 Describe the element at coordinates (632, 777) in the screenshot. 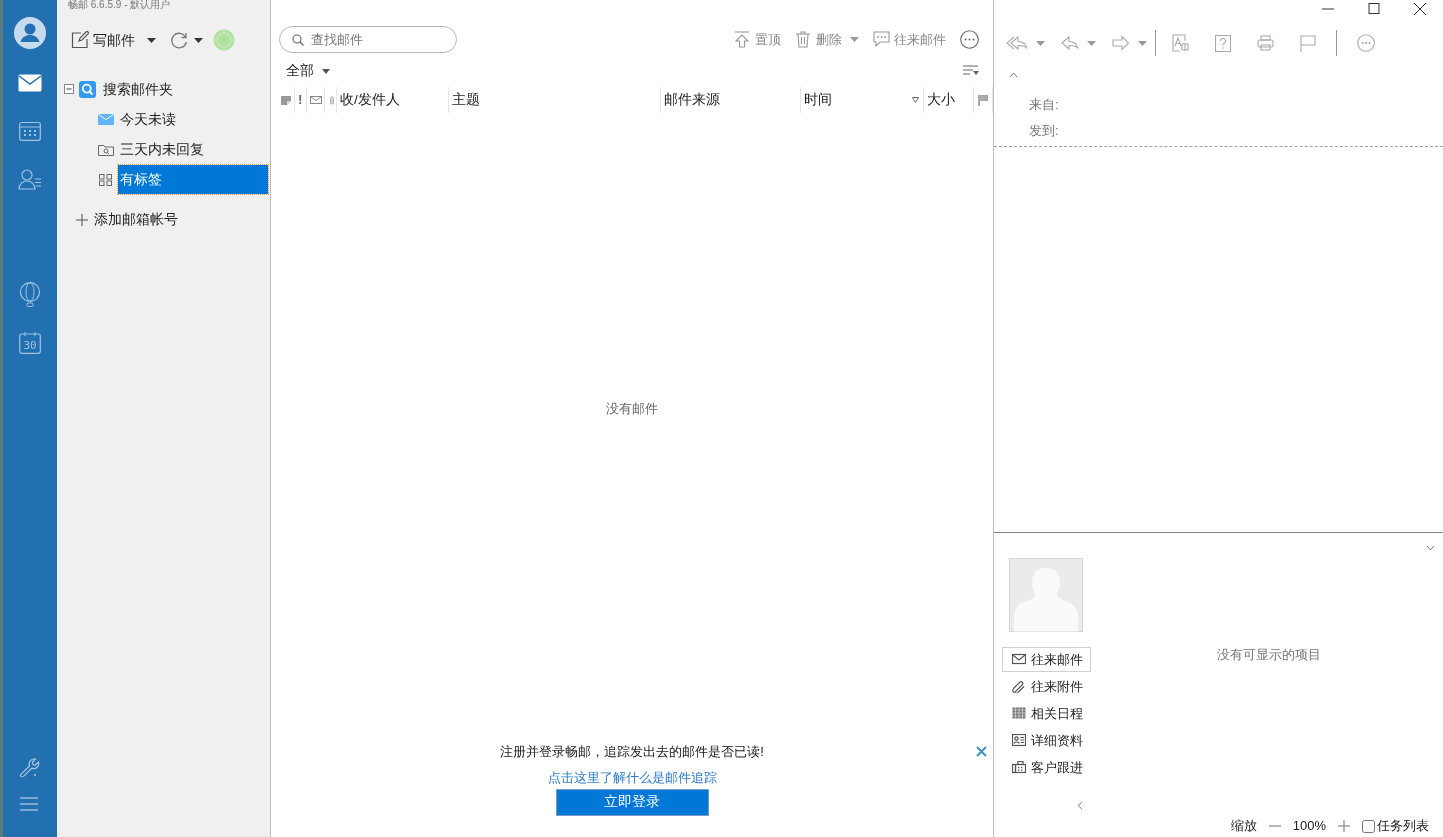

I see `tracking-link: 点击这里了解什么是邮件追踪` at that location.